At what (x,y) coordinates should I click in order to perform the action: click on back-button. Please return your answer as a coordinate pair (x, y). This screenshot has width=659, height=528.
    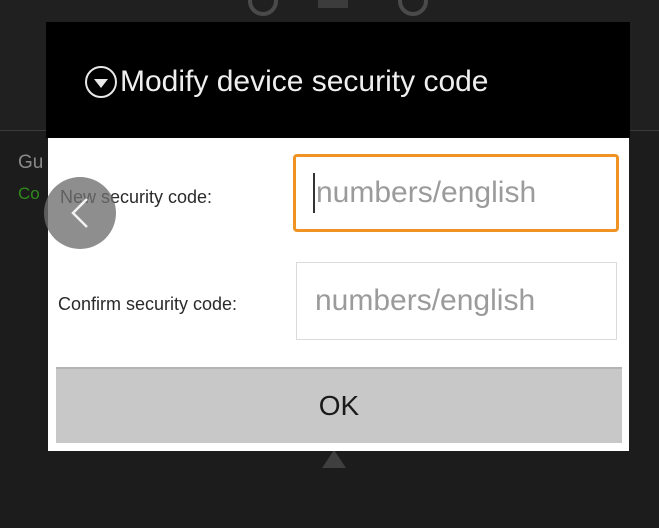
    Looking at the image, I should click on (80, 213).